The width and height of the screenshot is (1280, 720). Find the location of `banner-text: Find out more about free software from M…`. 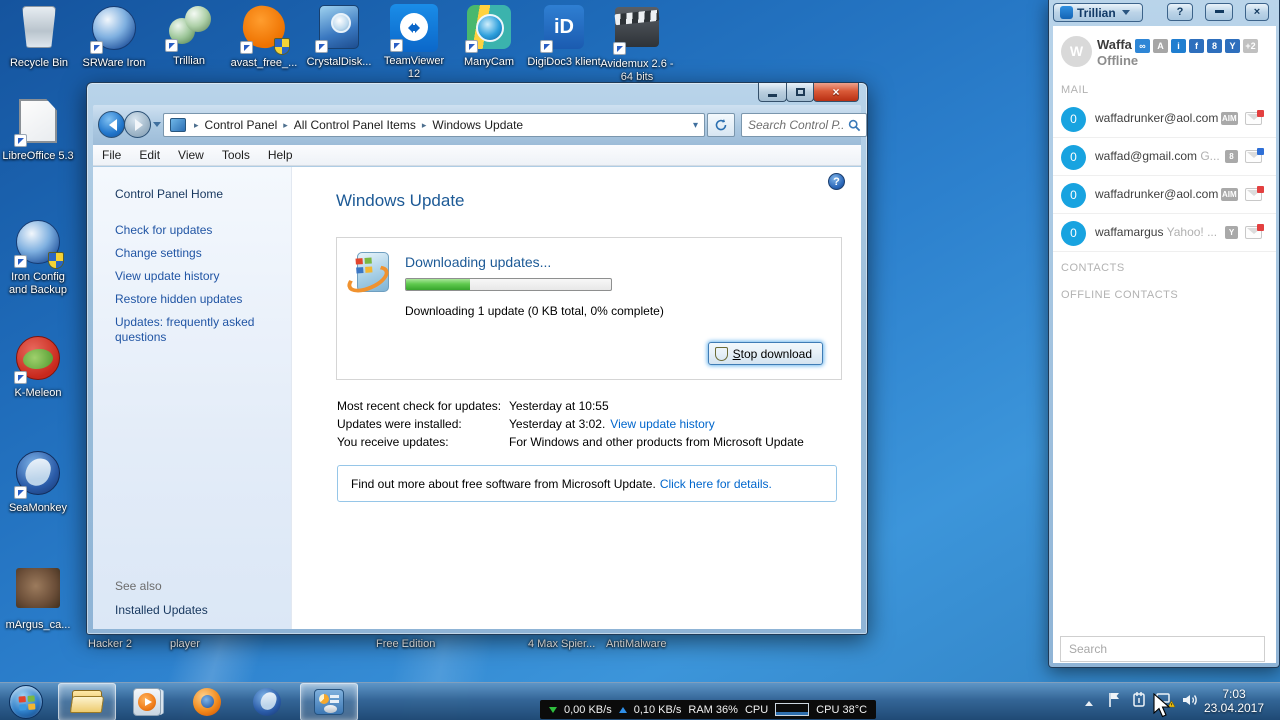

banner-text: Find out more about free software from M… is located at coordinates (503, 483).